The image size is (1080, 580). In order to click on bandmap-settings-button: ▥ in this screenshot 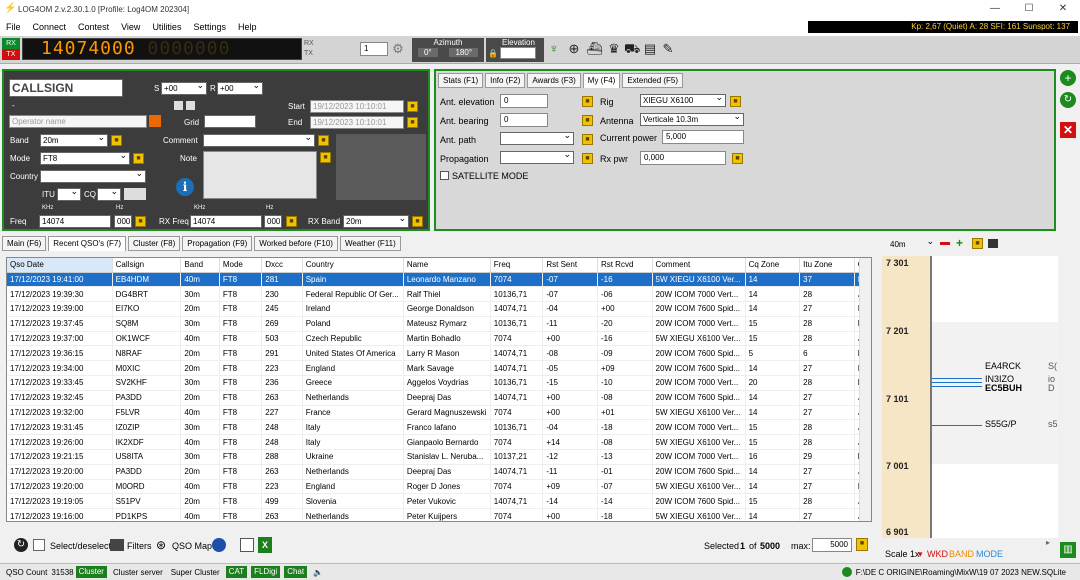, I will do `click(1068, 550)`.